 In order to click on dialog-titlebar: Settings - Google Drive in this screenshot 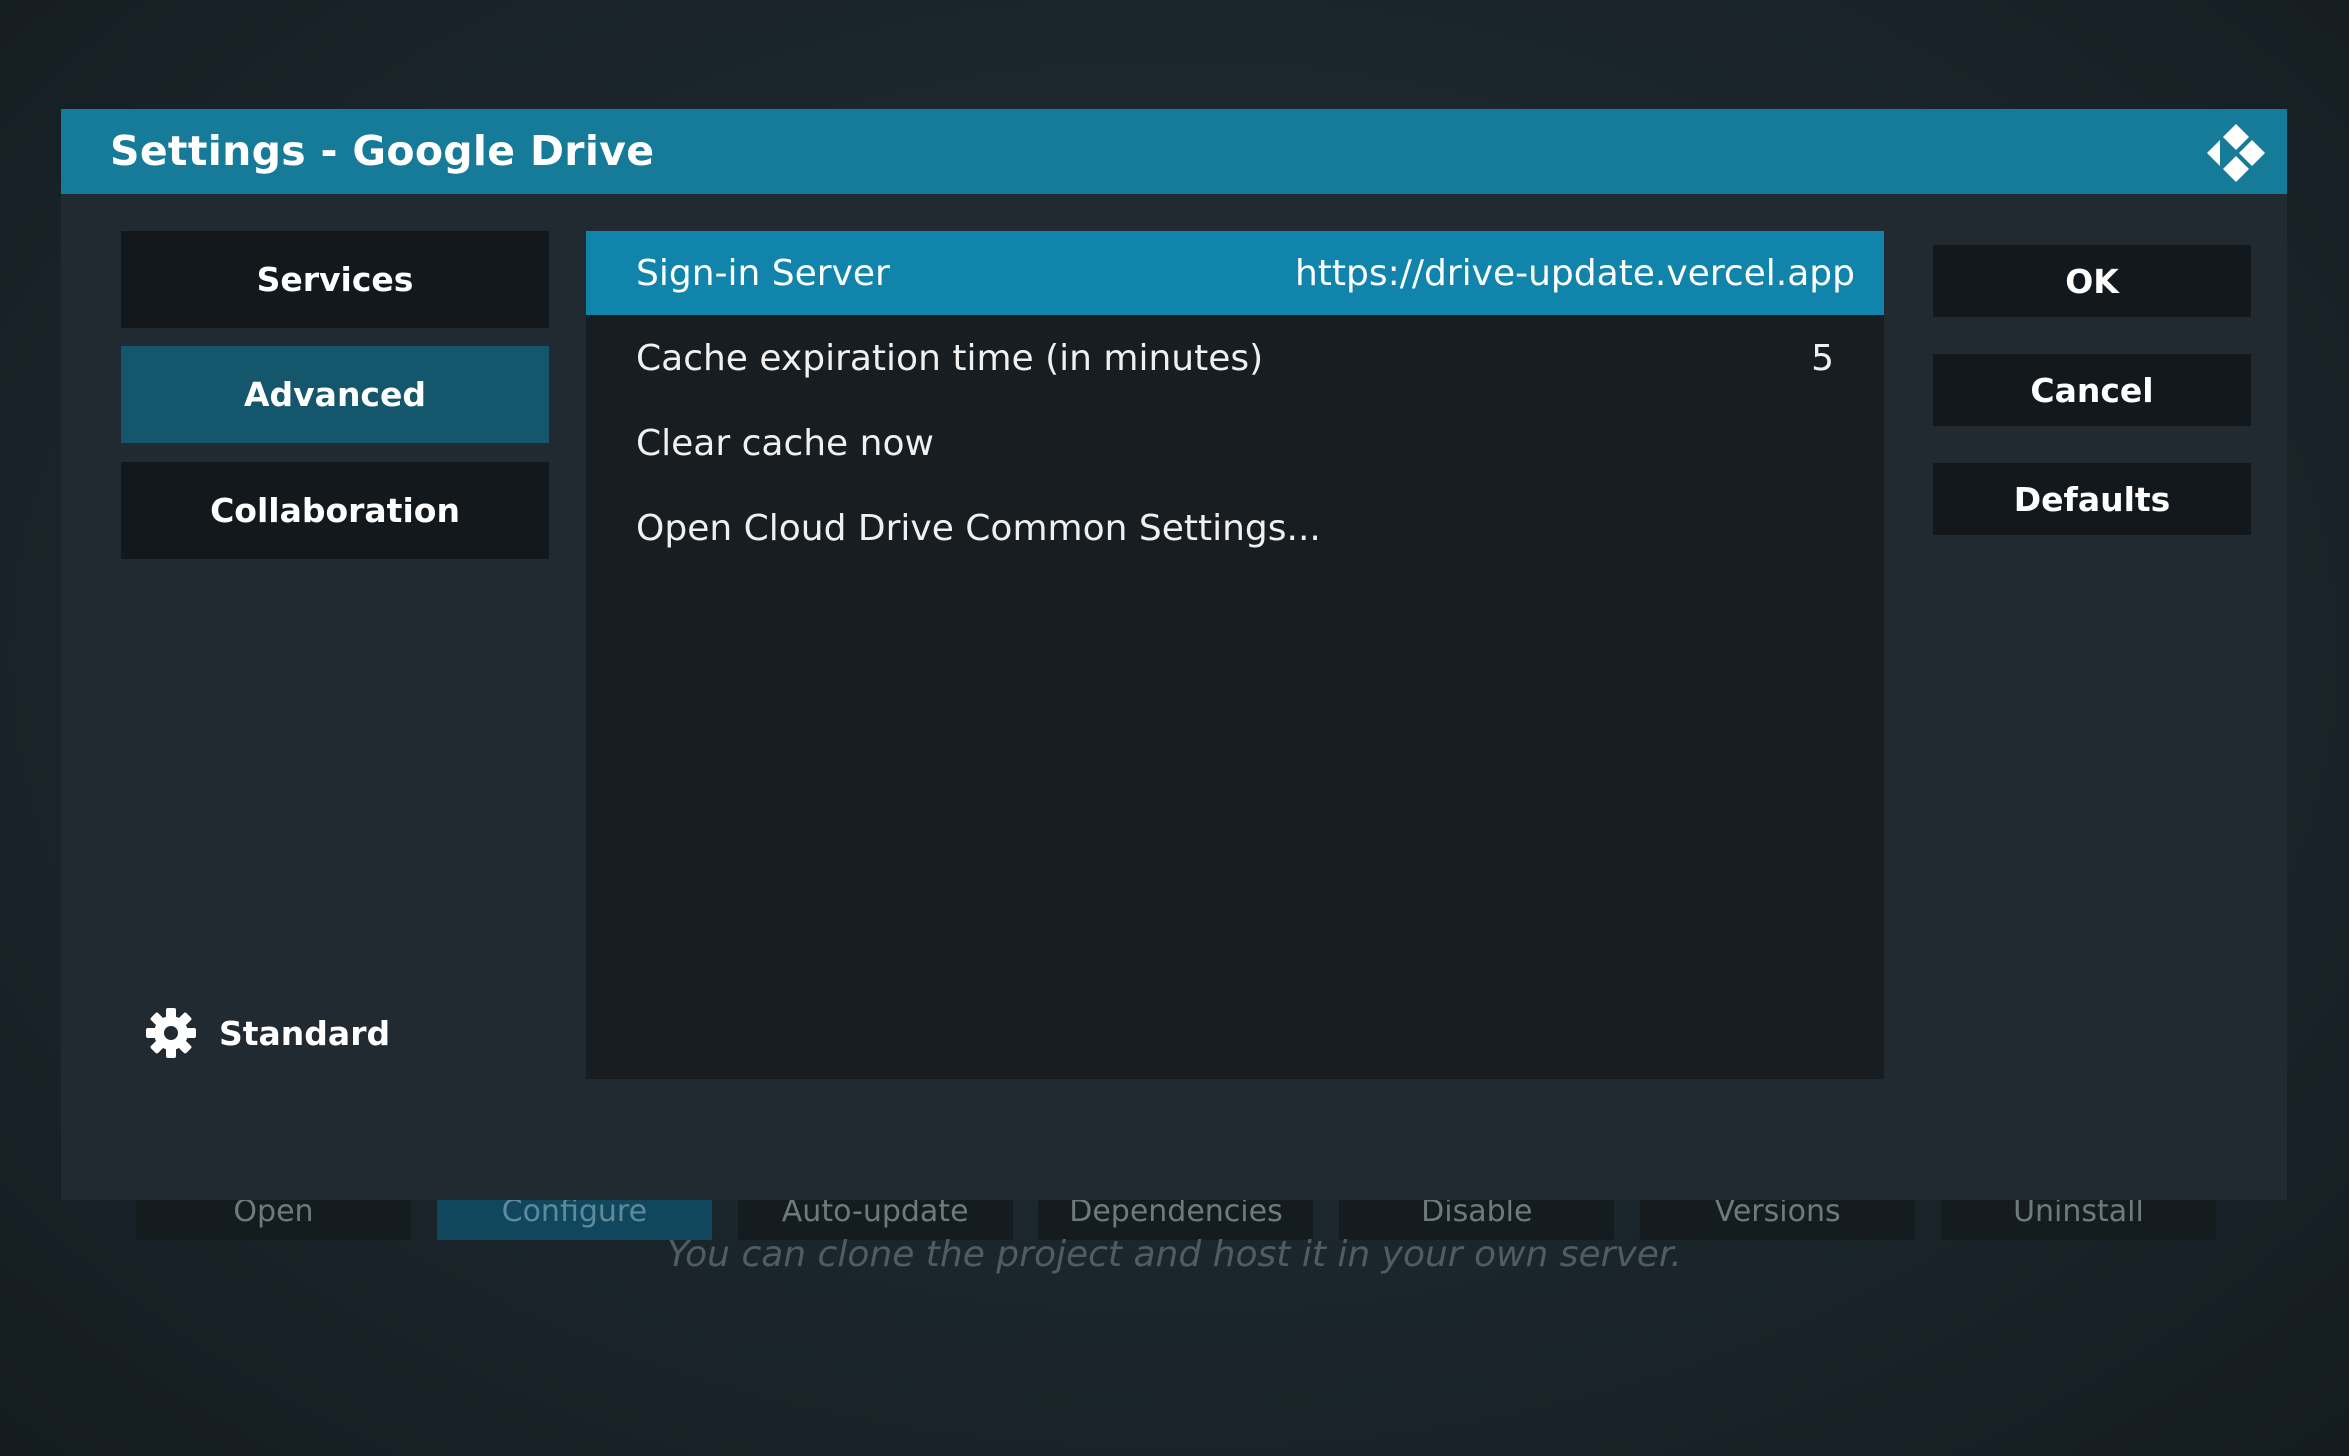, I will do `click(1174, 151)`.